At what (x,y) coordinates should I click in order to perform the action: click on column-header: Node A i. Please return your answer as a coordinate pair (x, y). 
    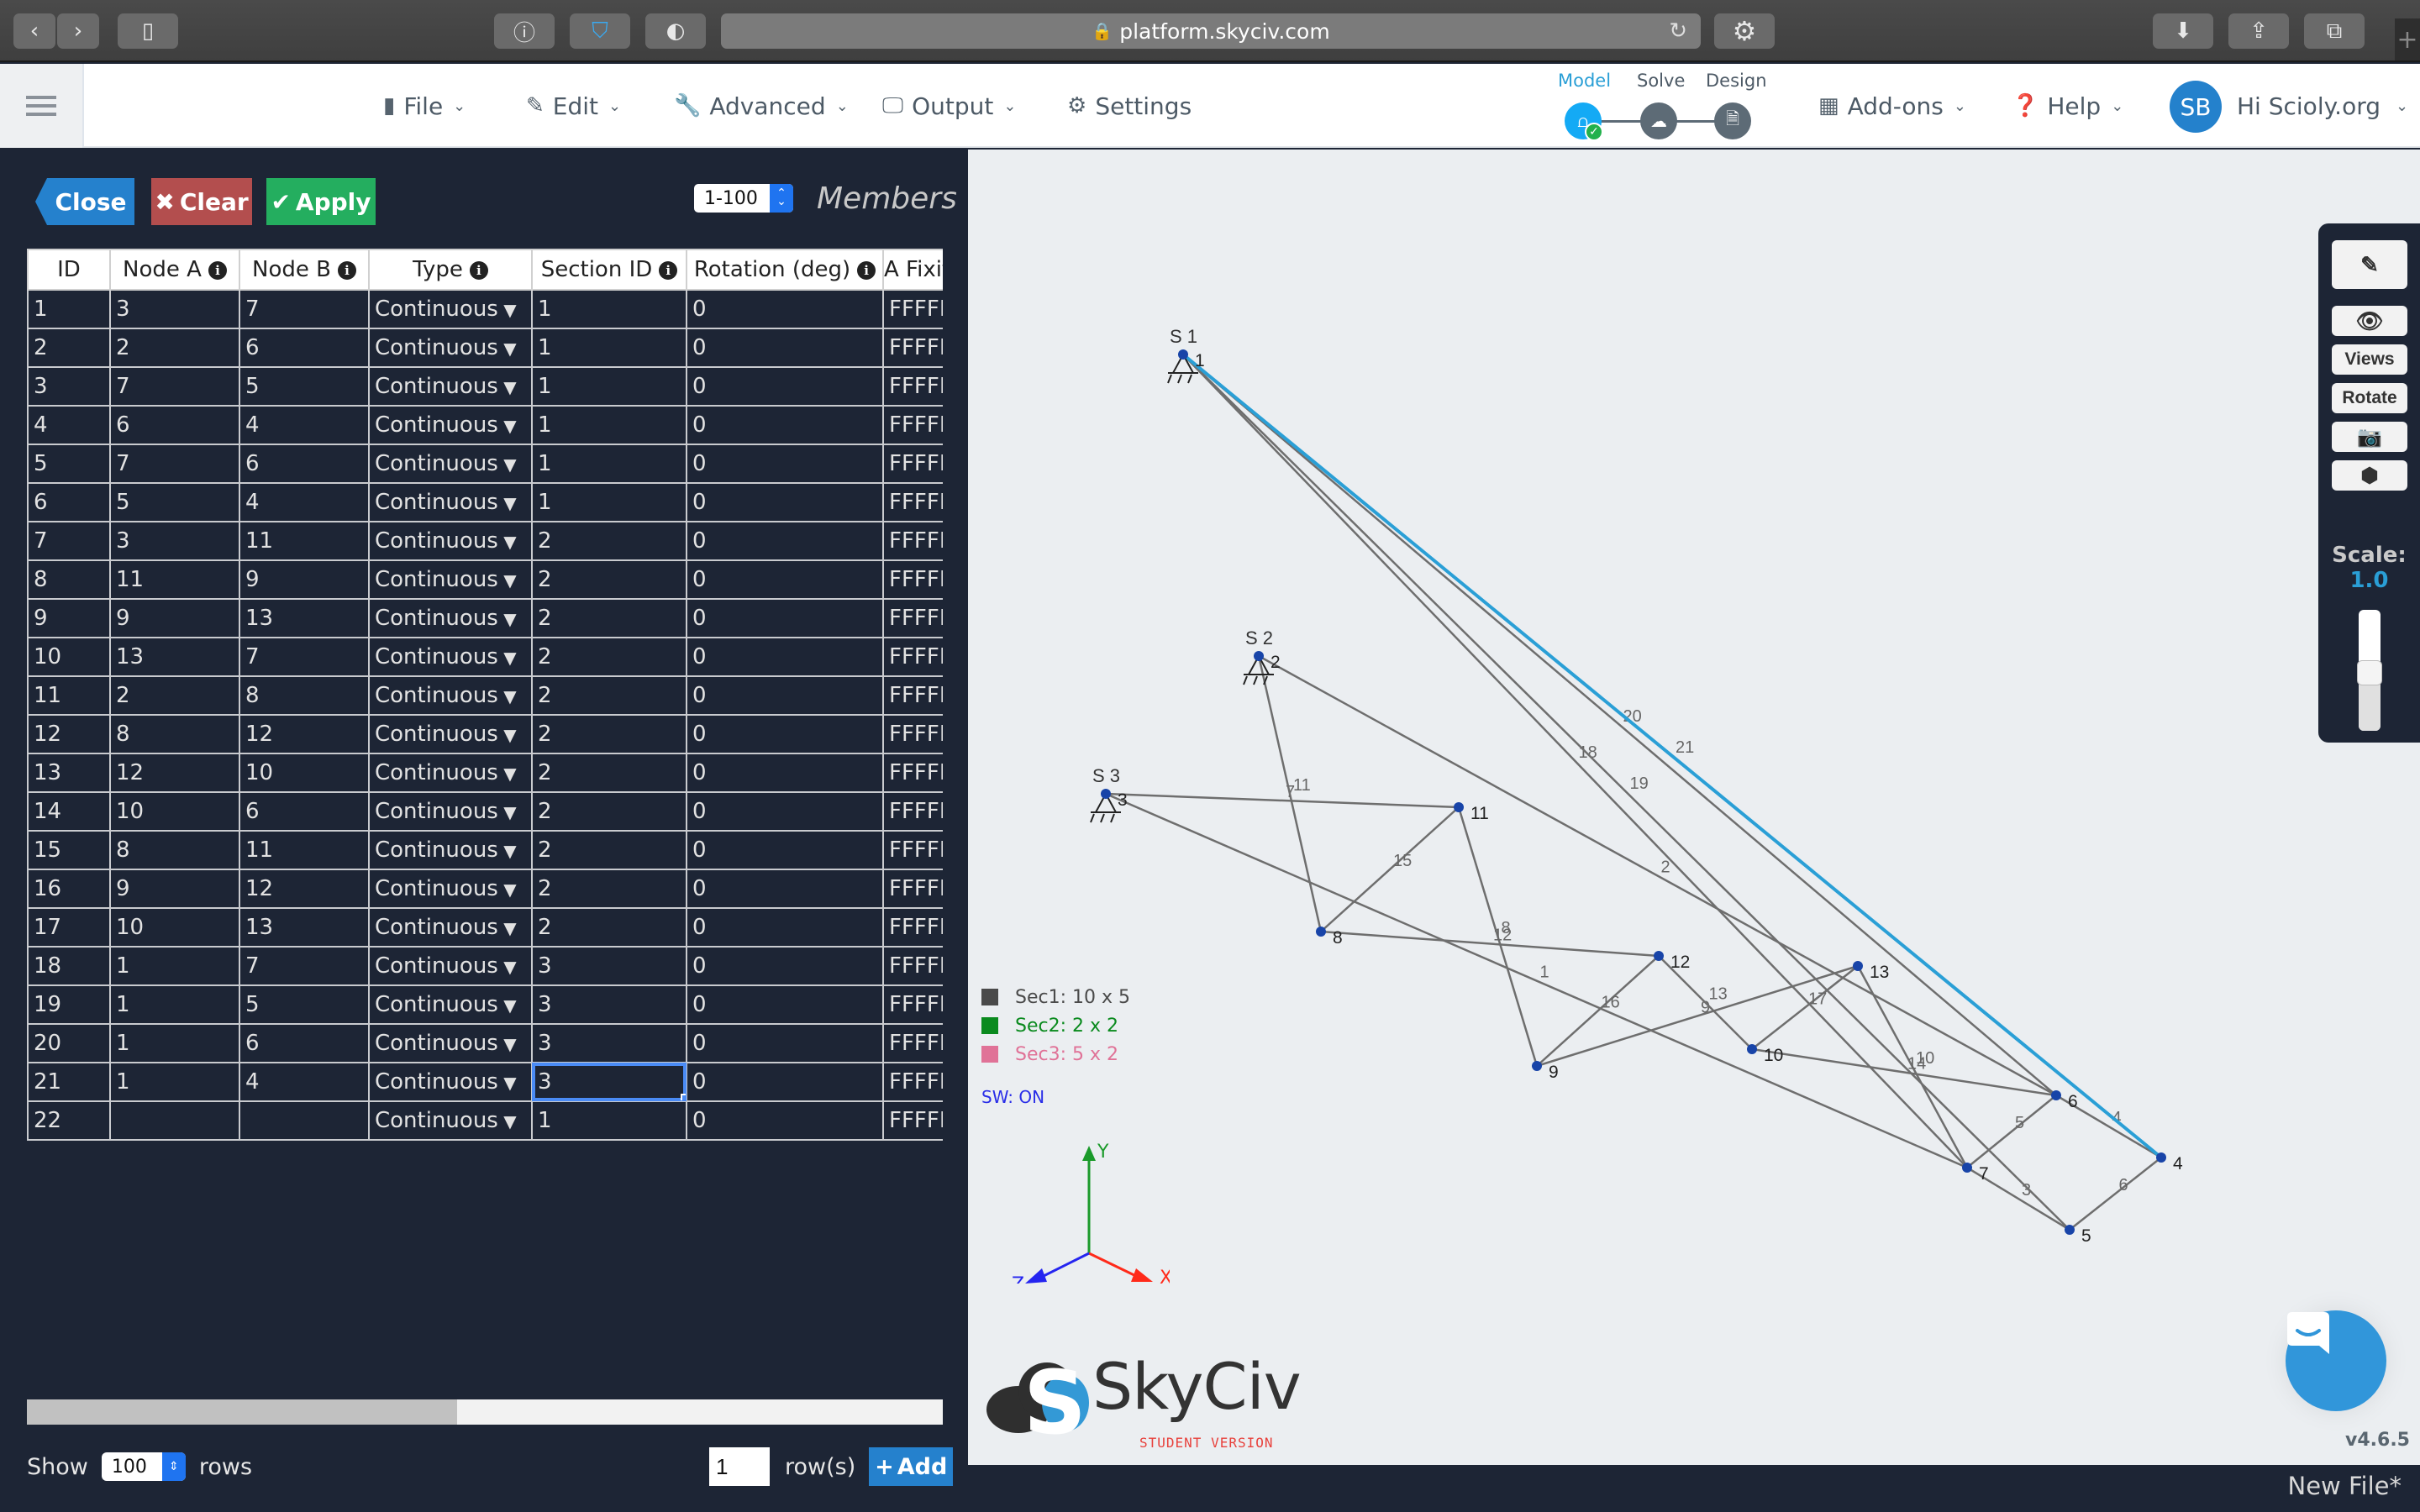
    Looking at the image, I should click on (174, 270).